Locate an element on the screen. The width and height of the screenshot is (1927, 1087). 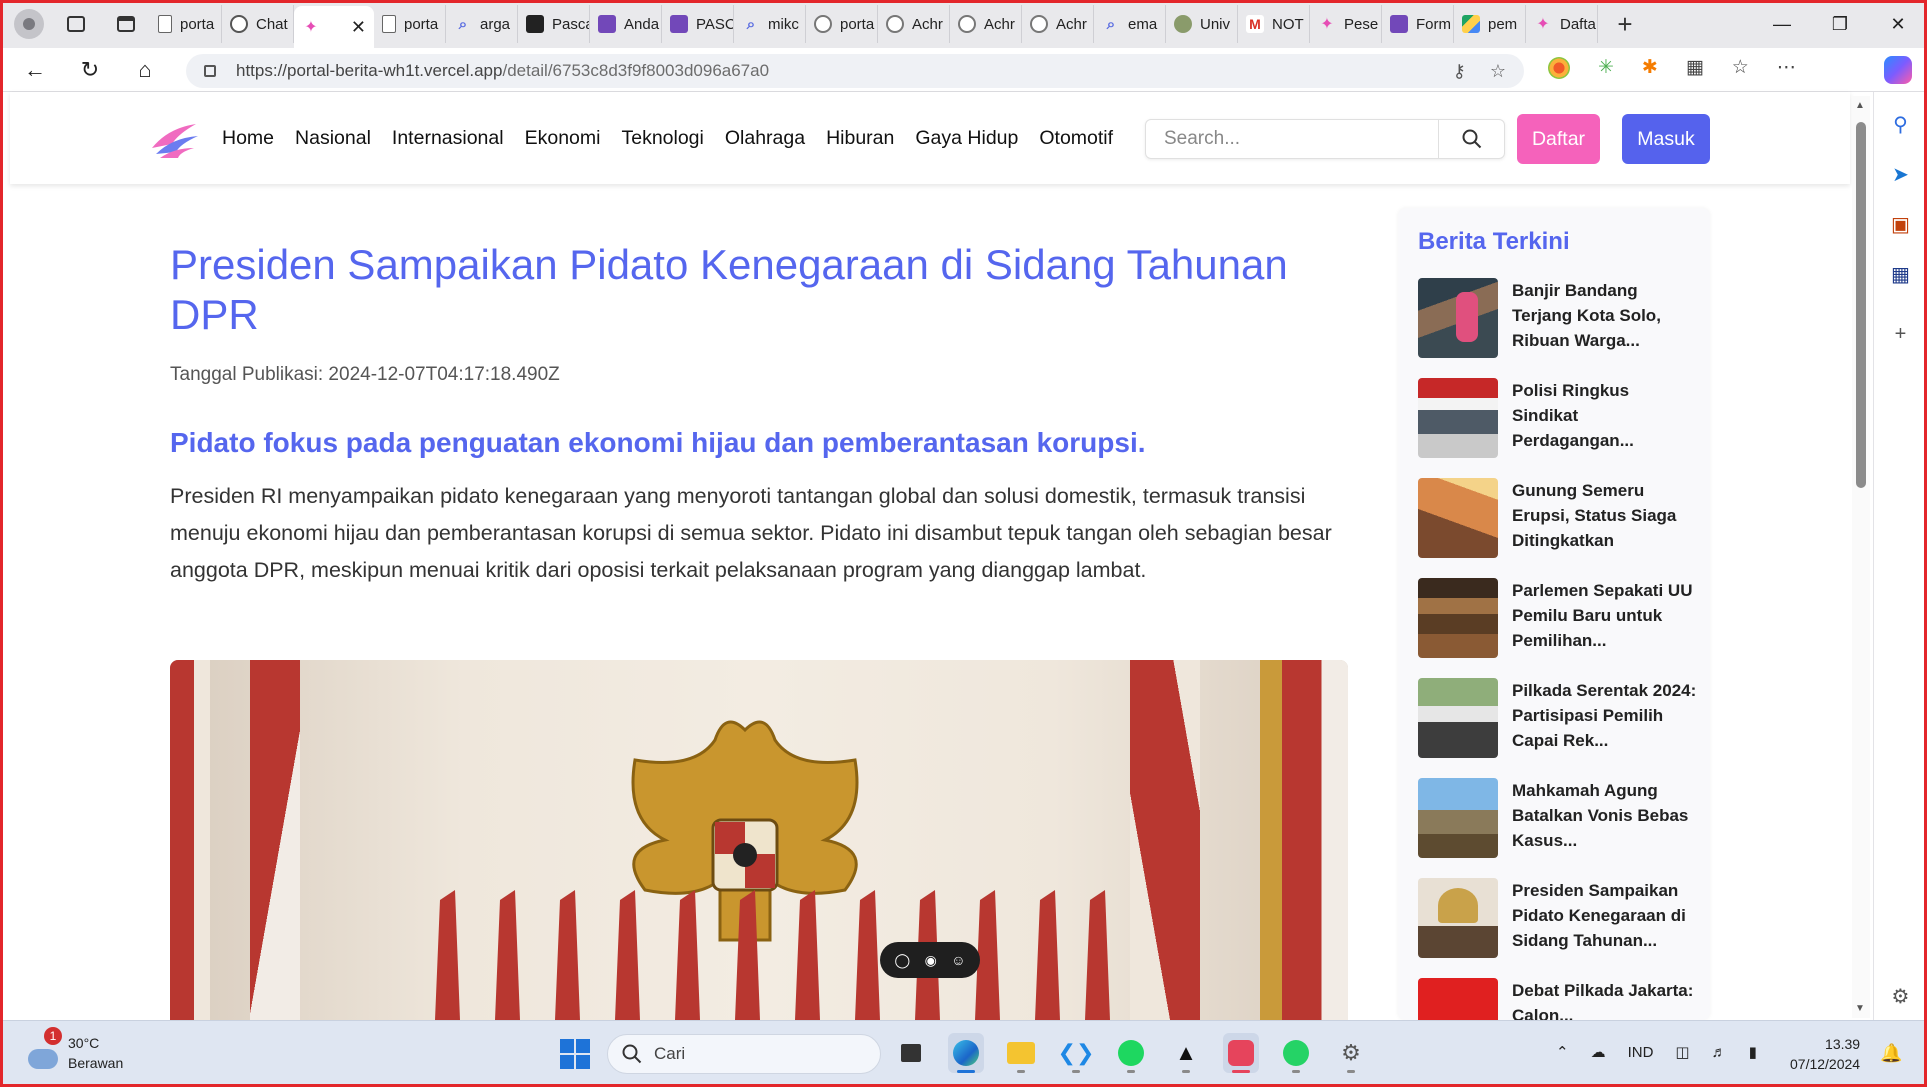
minimize-icon: — is located at coordinates (1782, 24).